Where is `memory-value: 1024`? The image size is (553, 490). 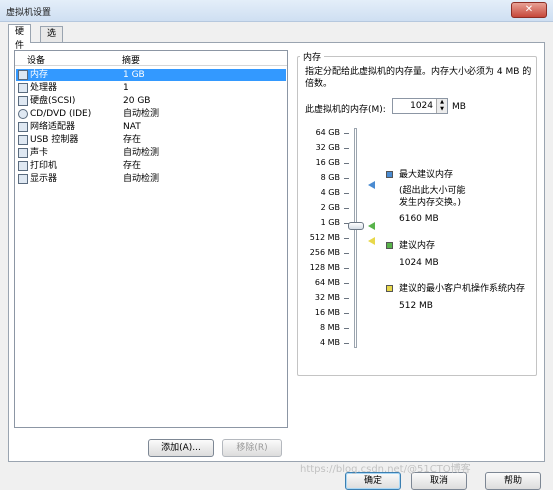 memory-value: 1024 is located at coordinates (421, 106).